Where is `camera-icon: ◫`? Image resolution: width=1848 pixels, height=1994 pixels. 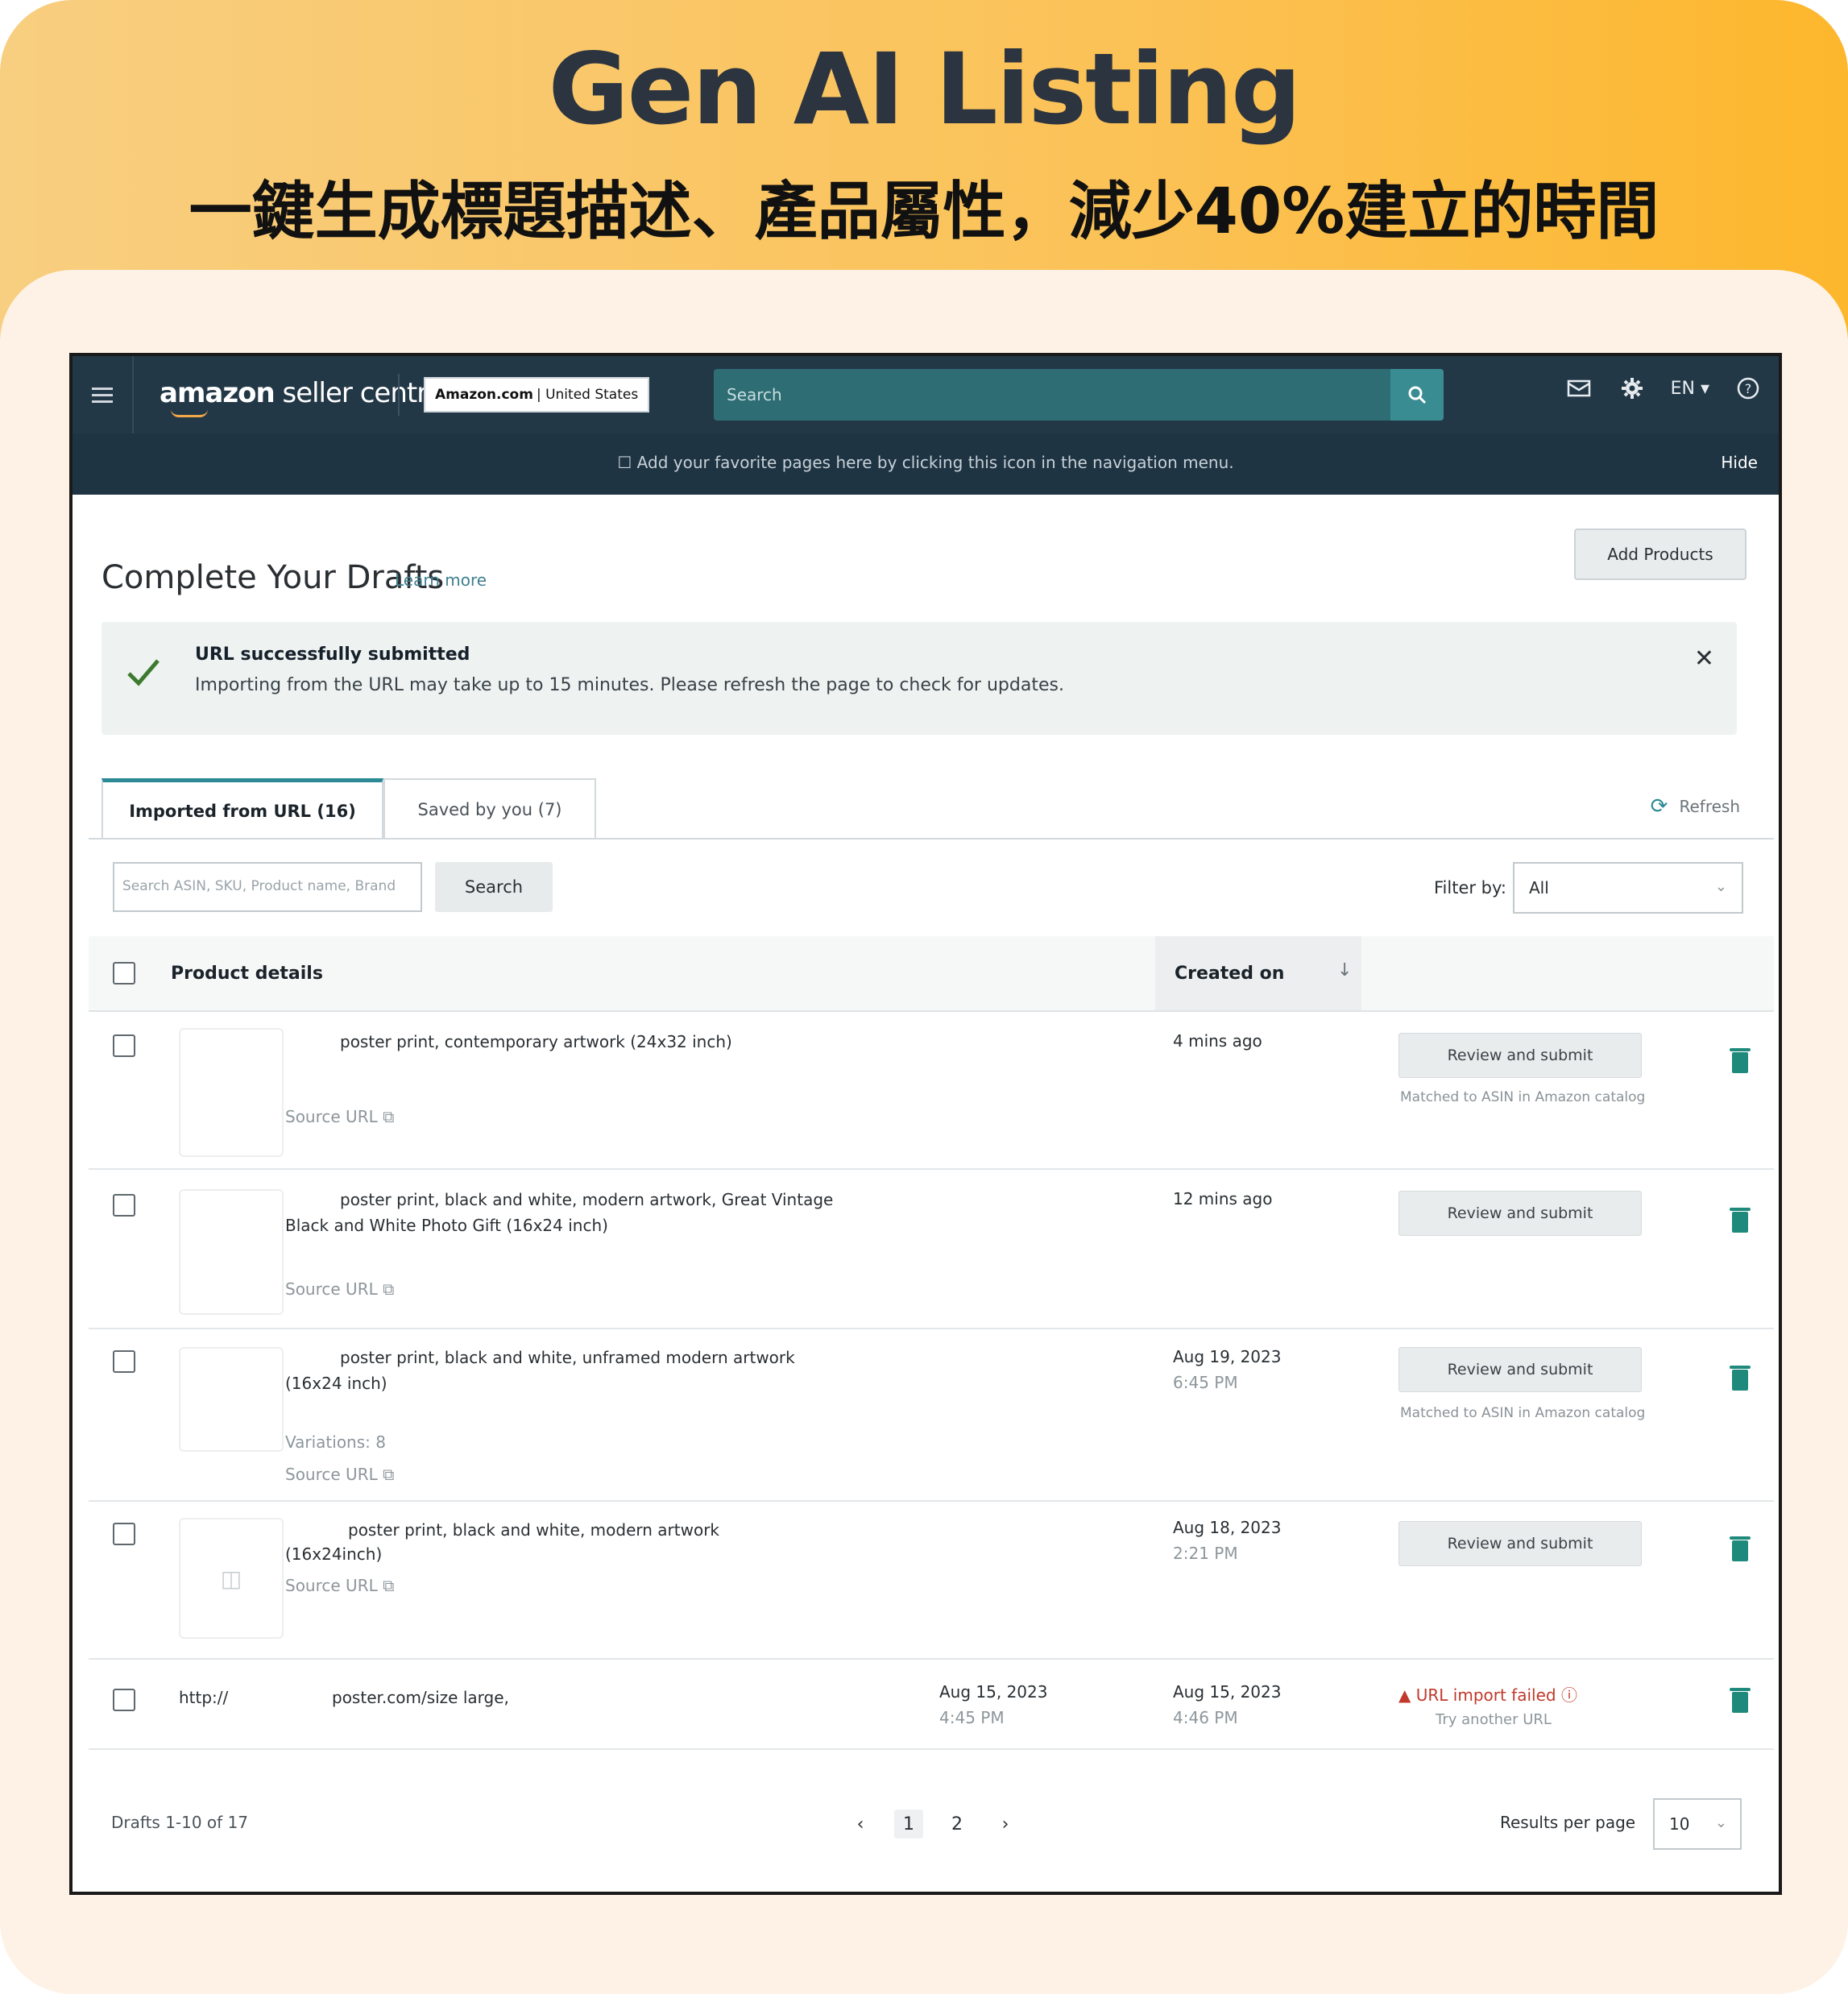 camera-icon: ◫ is located at coordinates (231, 1578).